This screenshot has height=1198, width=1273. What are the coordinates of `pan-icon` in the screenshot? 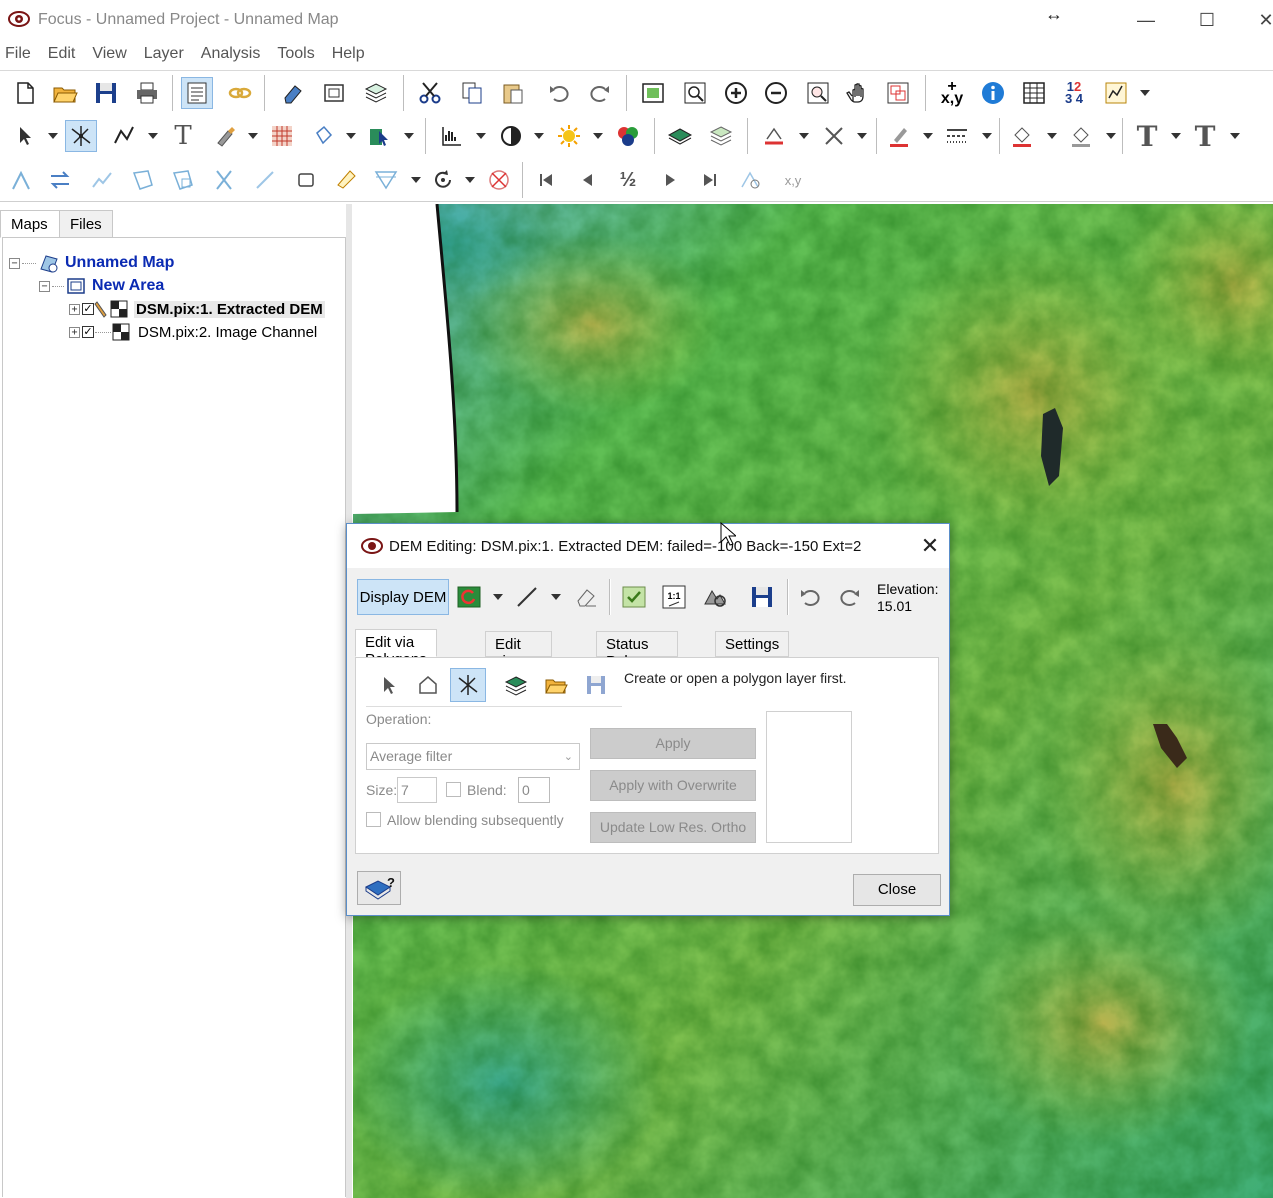 It's located at (858, 93).